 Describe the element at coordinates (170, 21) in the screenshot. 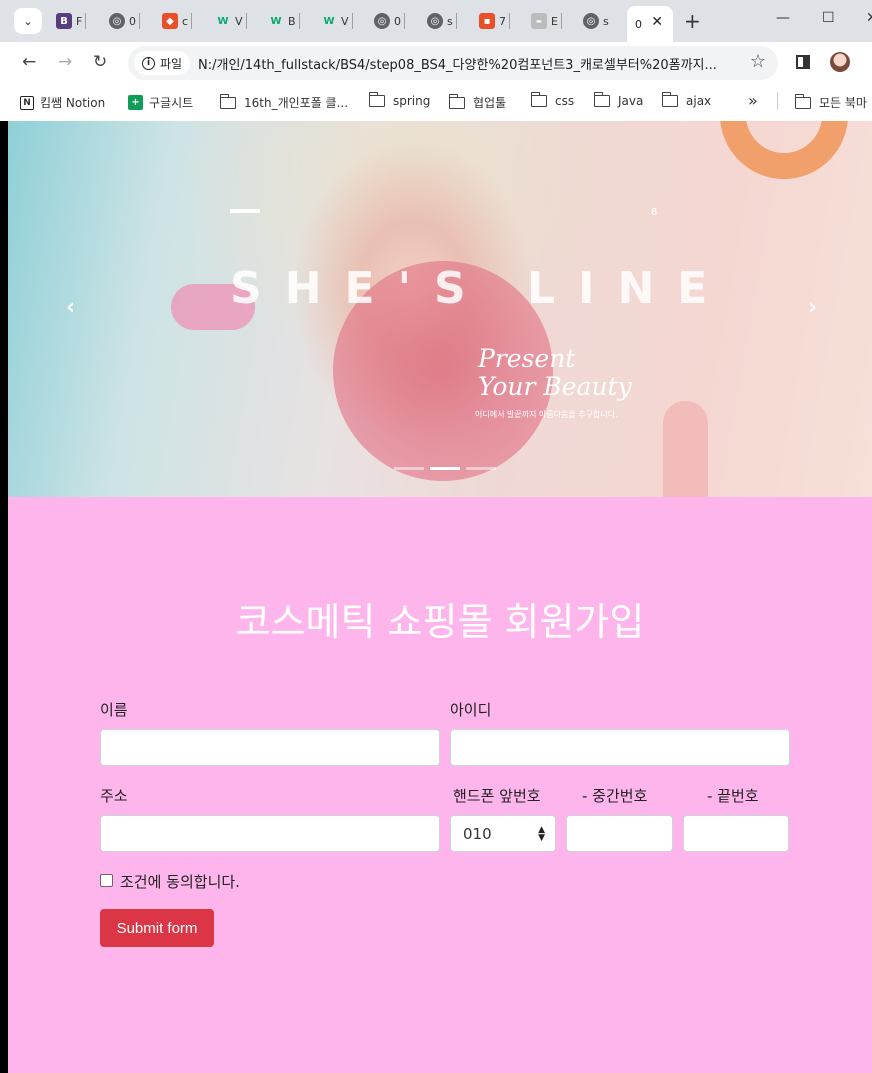

I see `shield-icon: ◆` at that location.